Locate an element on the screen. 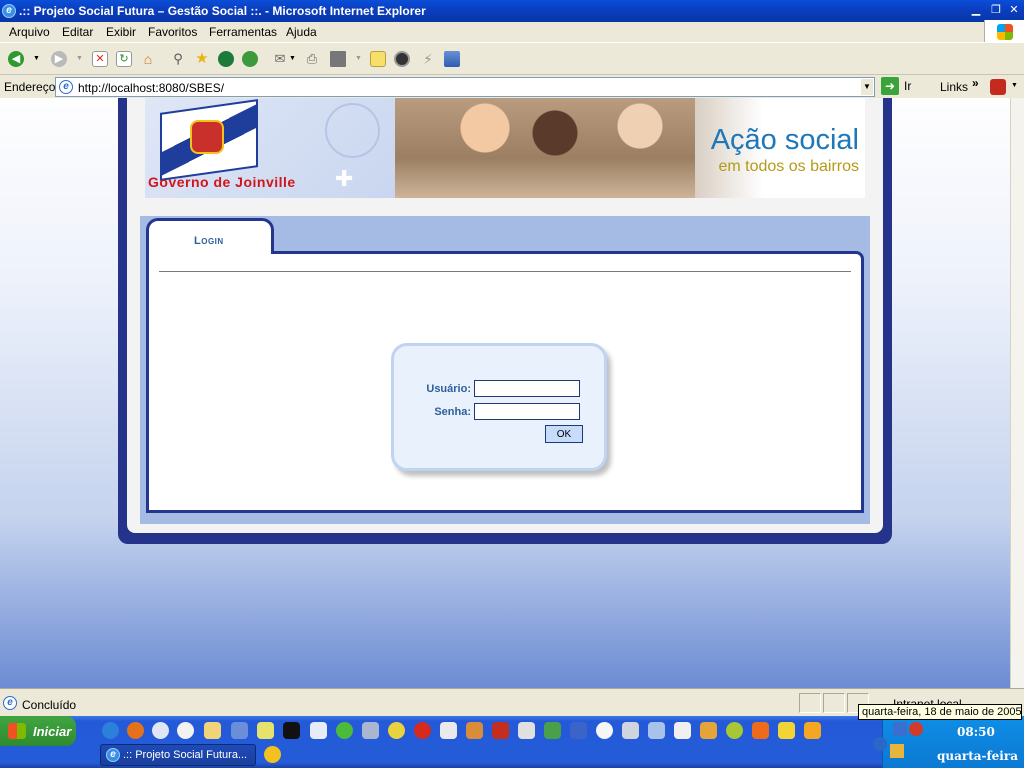 The height and width of the screenshot is (768, 1024). status-panel is located at coordinates (834, 703).